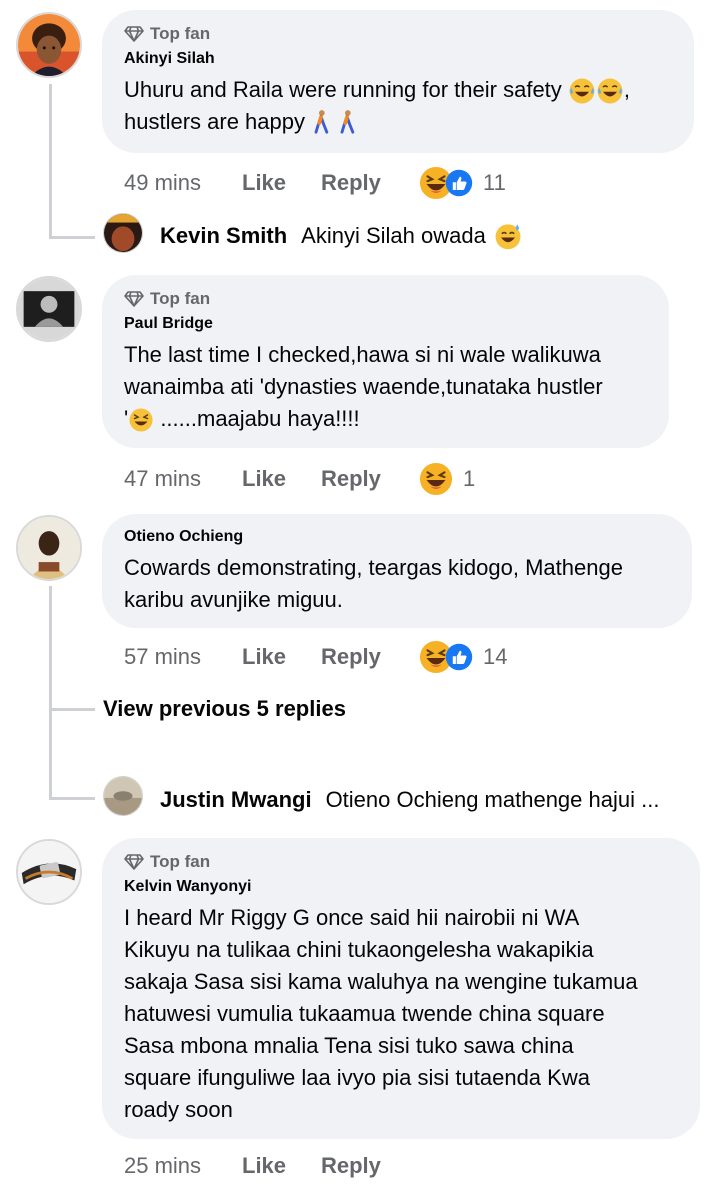 The height and width of the screenshot is (1195, 720). I want to click on reaction-summary: 11, so click(462, 183).